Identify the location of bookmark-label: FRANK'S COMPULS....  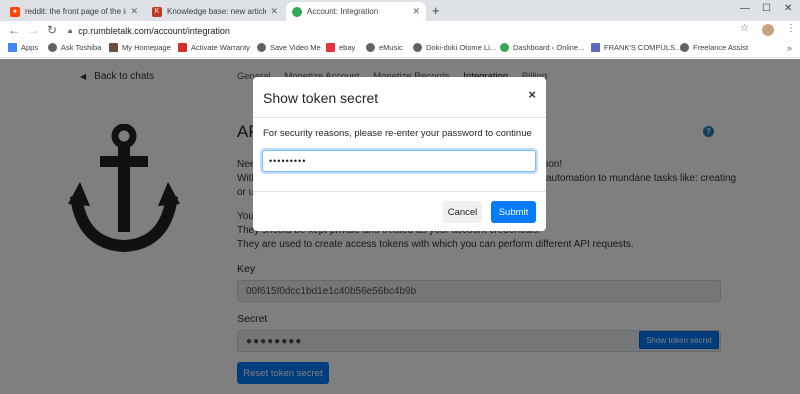
(643, 47).